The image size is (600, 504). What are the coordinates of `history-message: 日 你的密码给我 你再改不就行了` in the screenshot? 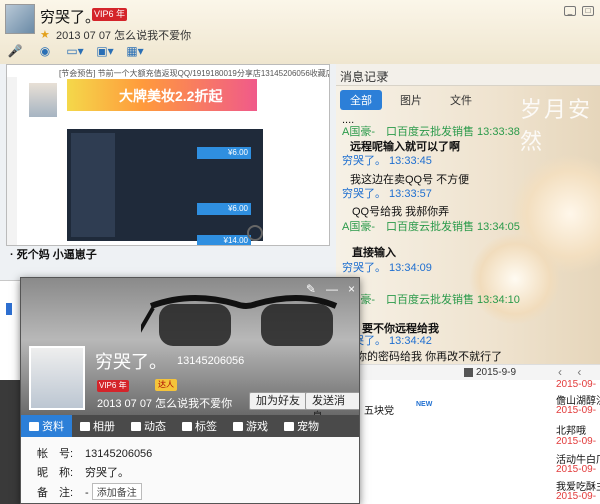 It's located at (422, 357).